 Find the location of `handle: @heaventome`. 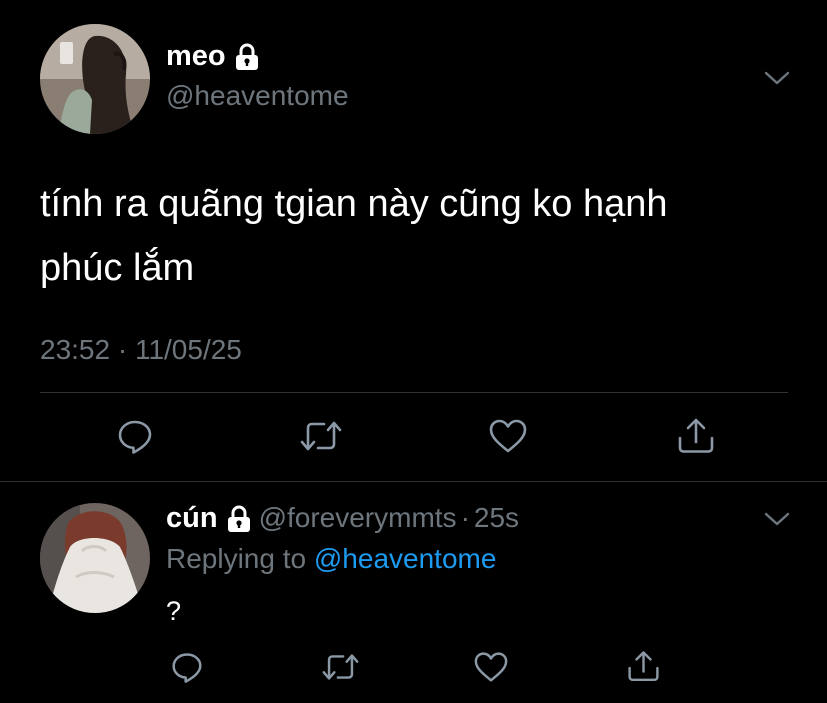

handle: @heaventome is located at coordinates (257, 96).